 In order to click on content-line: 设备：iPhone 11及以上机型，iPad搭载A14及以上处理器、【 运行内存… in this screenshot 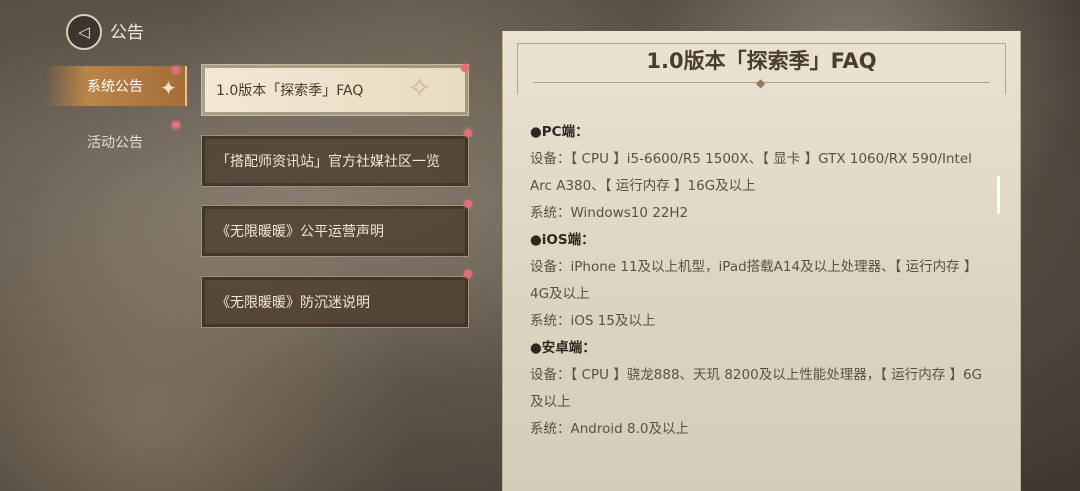, I will do `click(754, 280)`.